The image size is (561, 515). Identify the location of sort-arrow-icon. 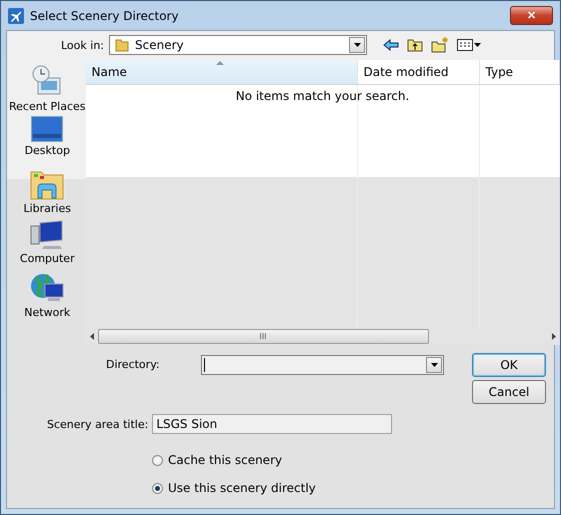
(220, 63).